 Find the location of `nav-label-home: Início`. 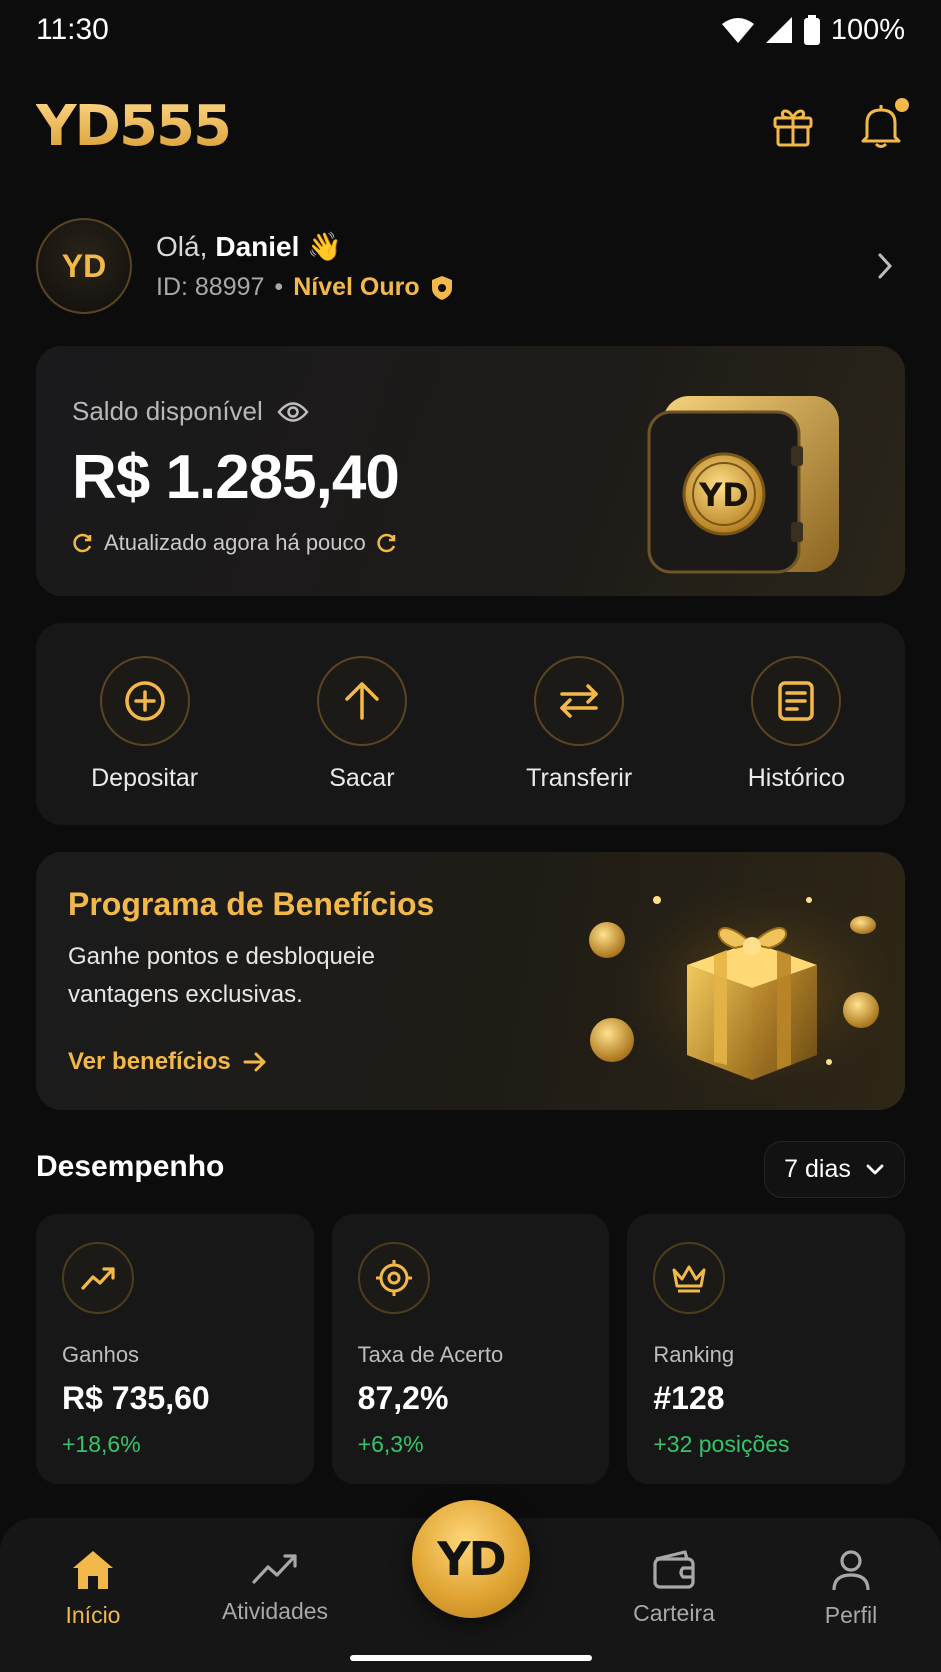

nav-label-home: Início is located at coordinates (93, 1615).